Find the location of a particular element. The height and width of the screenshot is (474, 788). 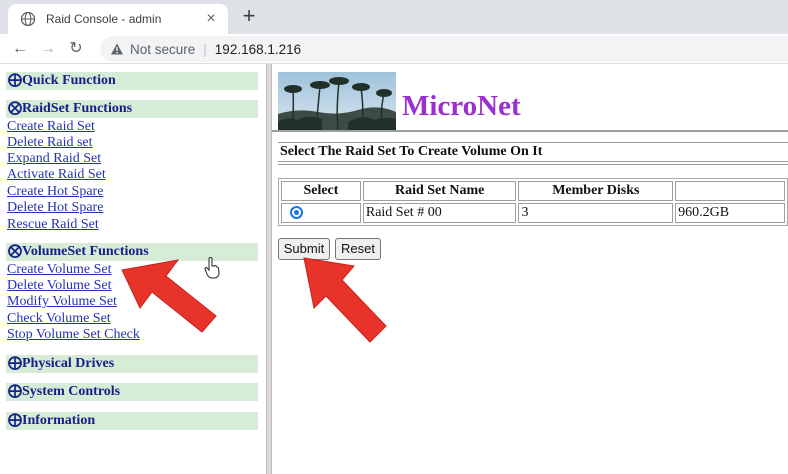

section-title: RaidSet Functions is located at coordinates (77, 108).